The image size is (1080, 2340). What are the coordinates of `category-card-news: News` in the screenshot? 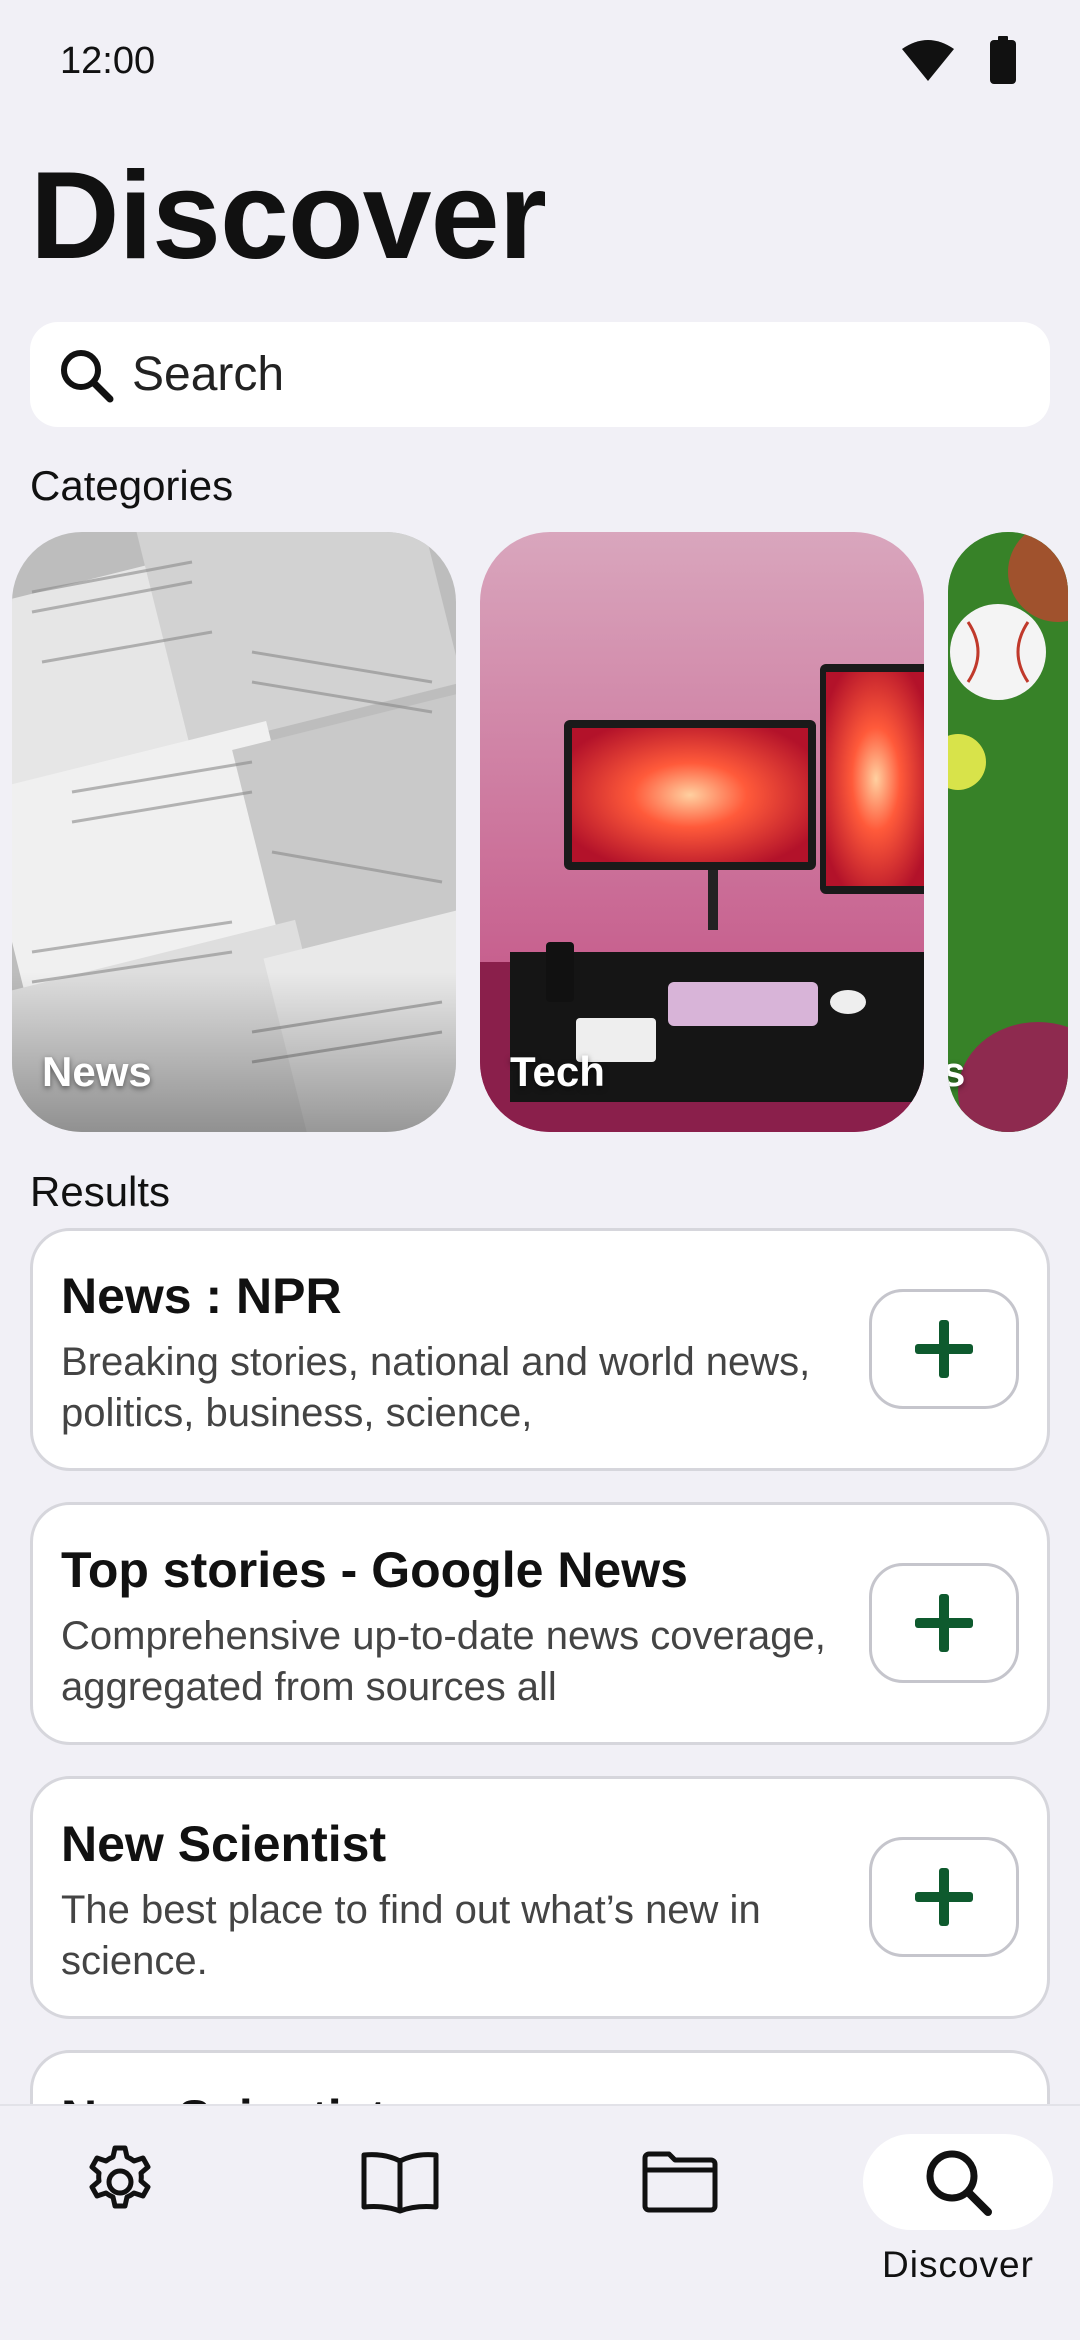 It's located at (234, 832).